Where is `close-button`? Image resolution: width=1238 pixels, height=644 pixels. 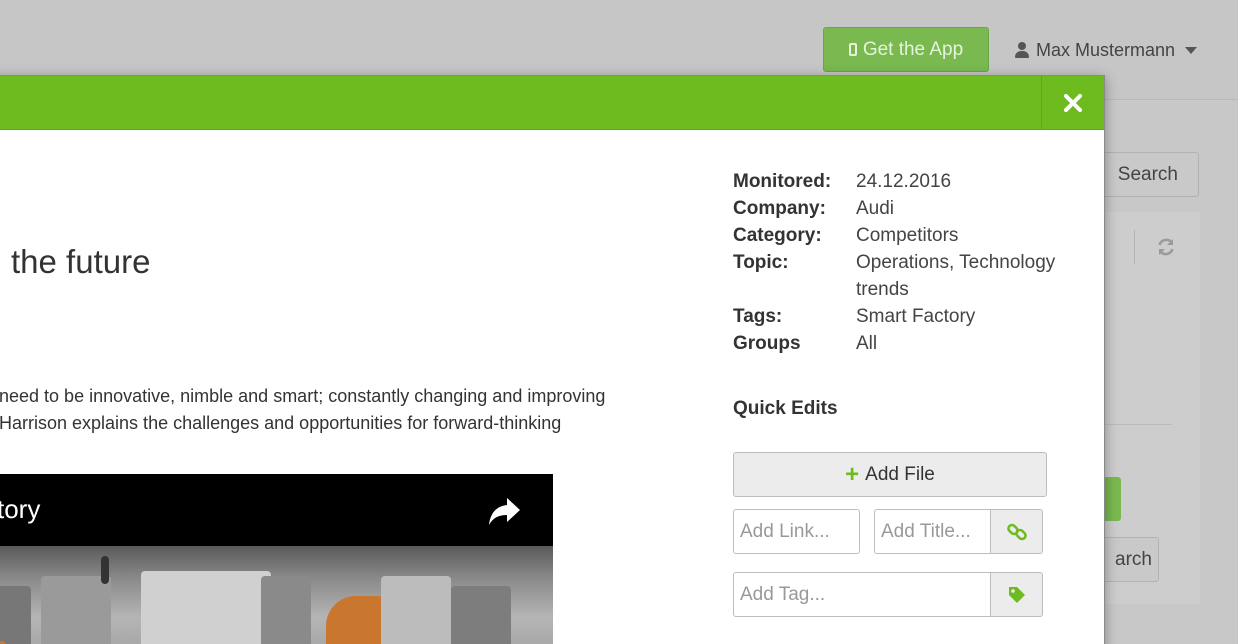
close-button is located at coordinates (1072, 103).